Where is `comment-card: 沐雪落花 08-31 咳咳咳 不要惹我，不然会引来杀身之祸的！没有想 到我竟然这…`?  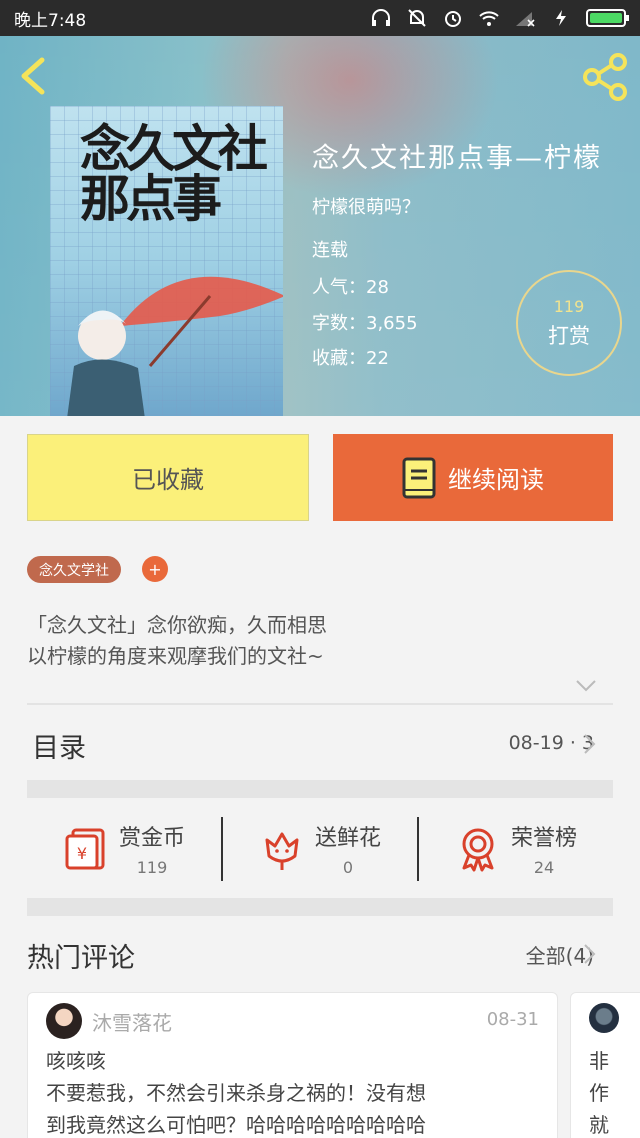
comment-card: 沐雪落花 08-31 咳咳咳 不要惹我，不然会引来杀身之祸的！没有想 到我竟然这… is located at coordinates (292, 1065).